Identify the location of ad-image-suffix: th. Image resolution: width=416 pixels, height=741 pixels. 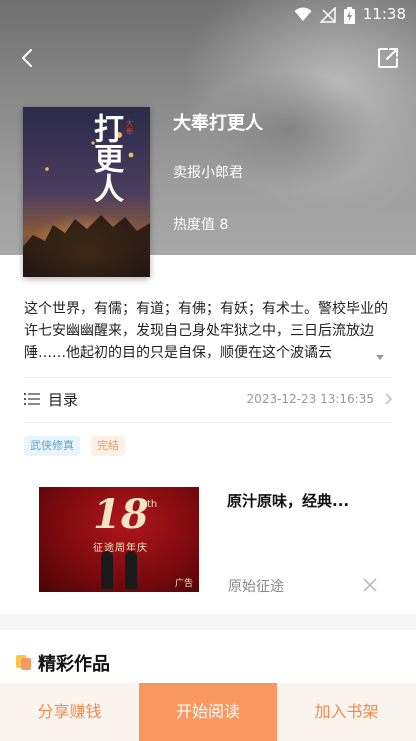
(152, 504).